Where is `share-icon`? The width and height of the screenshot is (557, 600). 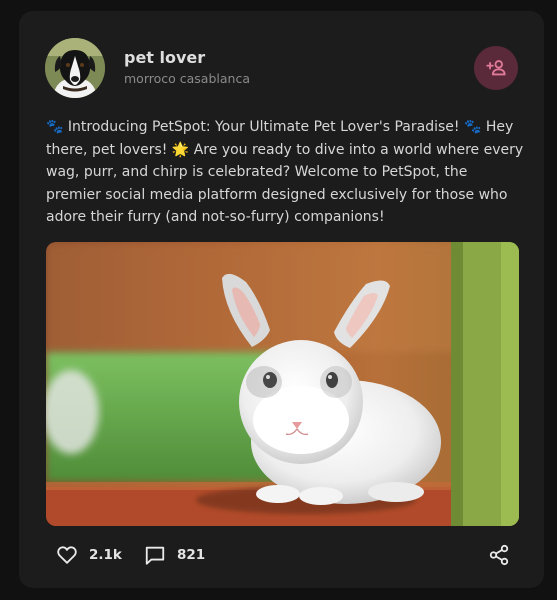
share-icon is located at coordinates (499, 555).